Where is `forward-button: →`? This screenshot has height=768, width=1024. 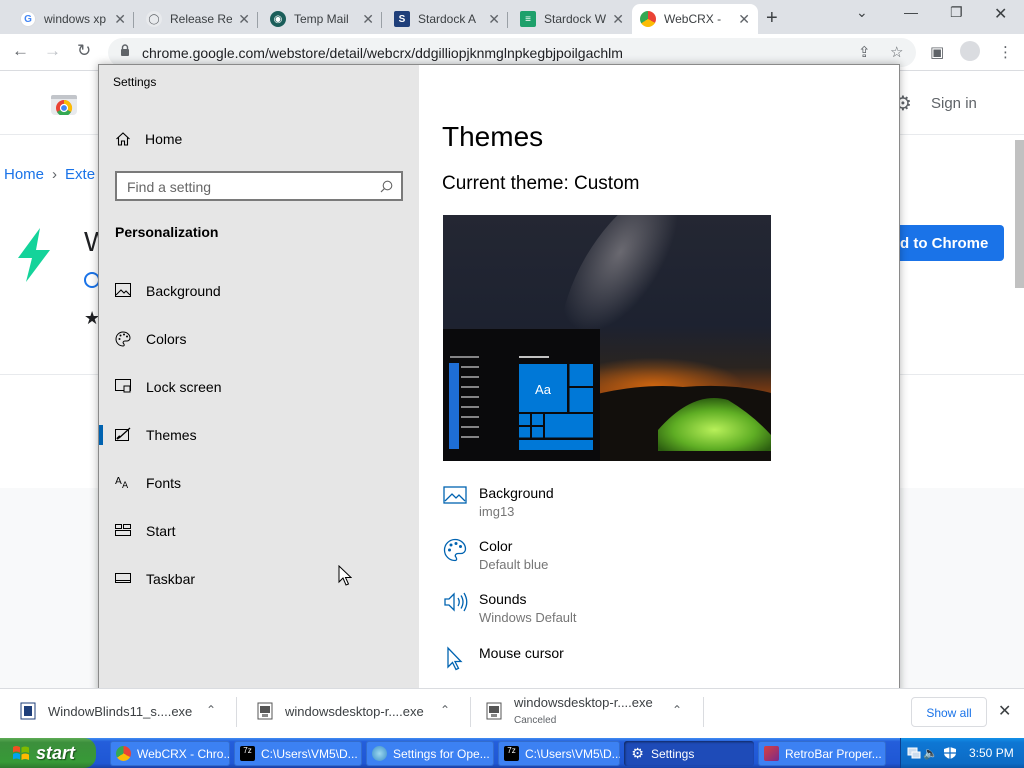 forward-button: → is located at coordinates (52, 51).